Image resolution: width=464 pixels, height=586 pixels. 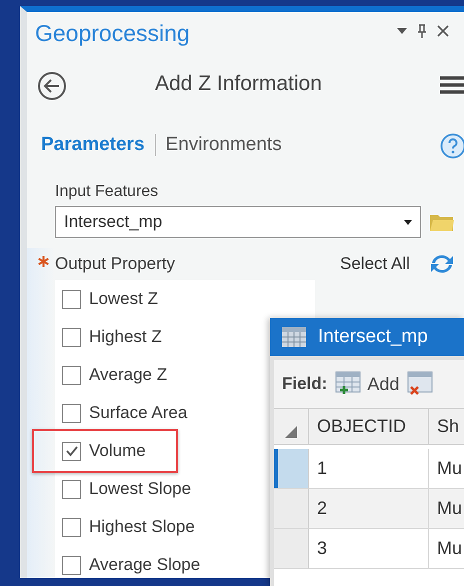 I want to click on checkbox-label: Average Slope, so click(x=144, y=565).